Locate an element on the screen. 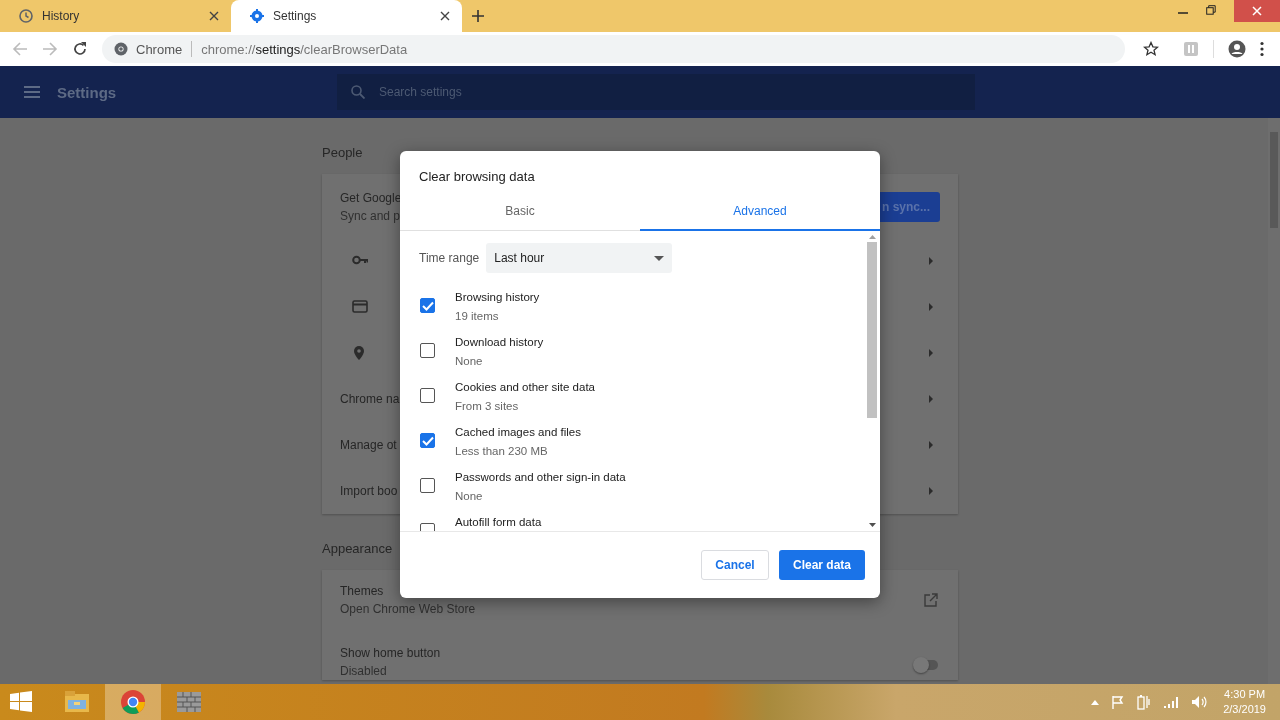 The image size is (1280, 720). row-title: Chrome na is located at coordinates (370, 399).